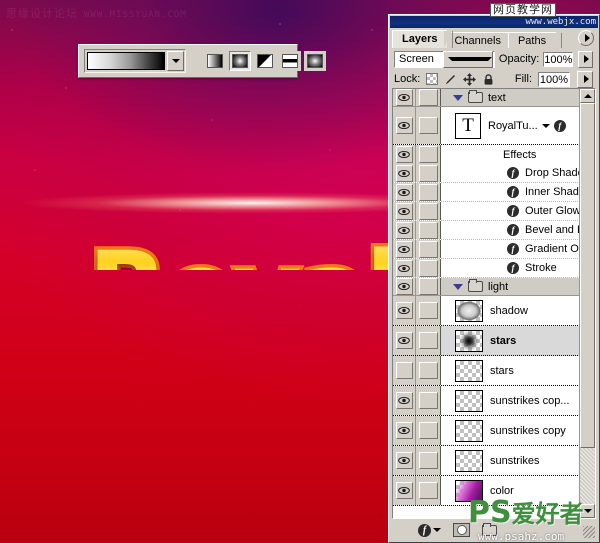 The height and width of the screenshot is (543, 600). Describe the element at coordinates (202, 61) in the screenshot. I see `gradient-options-toolbar` at that location.